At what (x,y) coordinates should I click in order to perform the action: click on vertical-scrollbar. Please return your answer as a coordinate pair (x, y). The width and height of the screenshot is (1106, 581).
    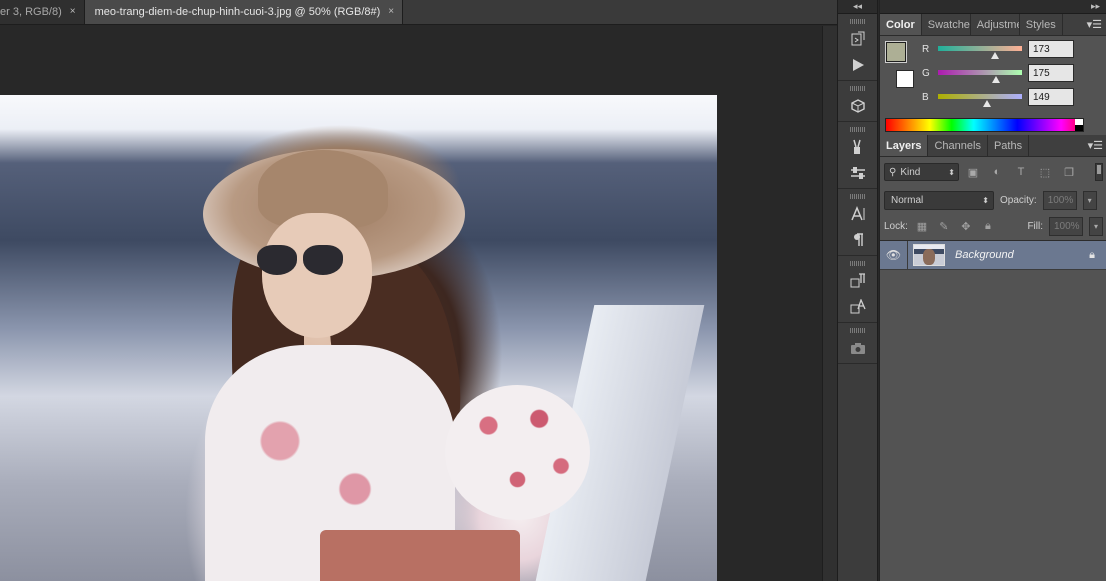
    Looking at the image, I should click on (829, 303).